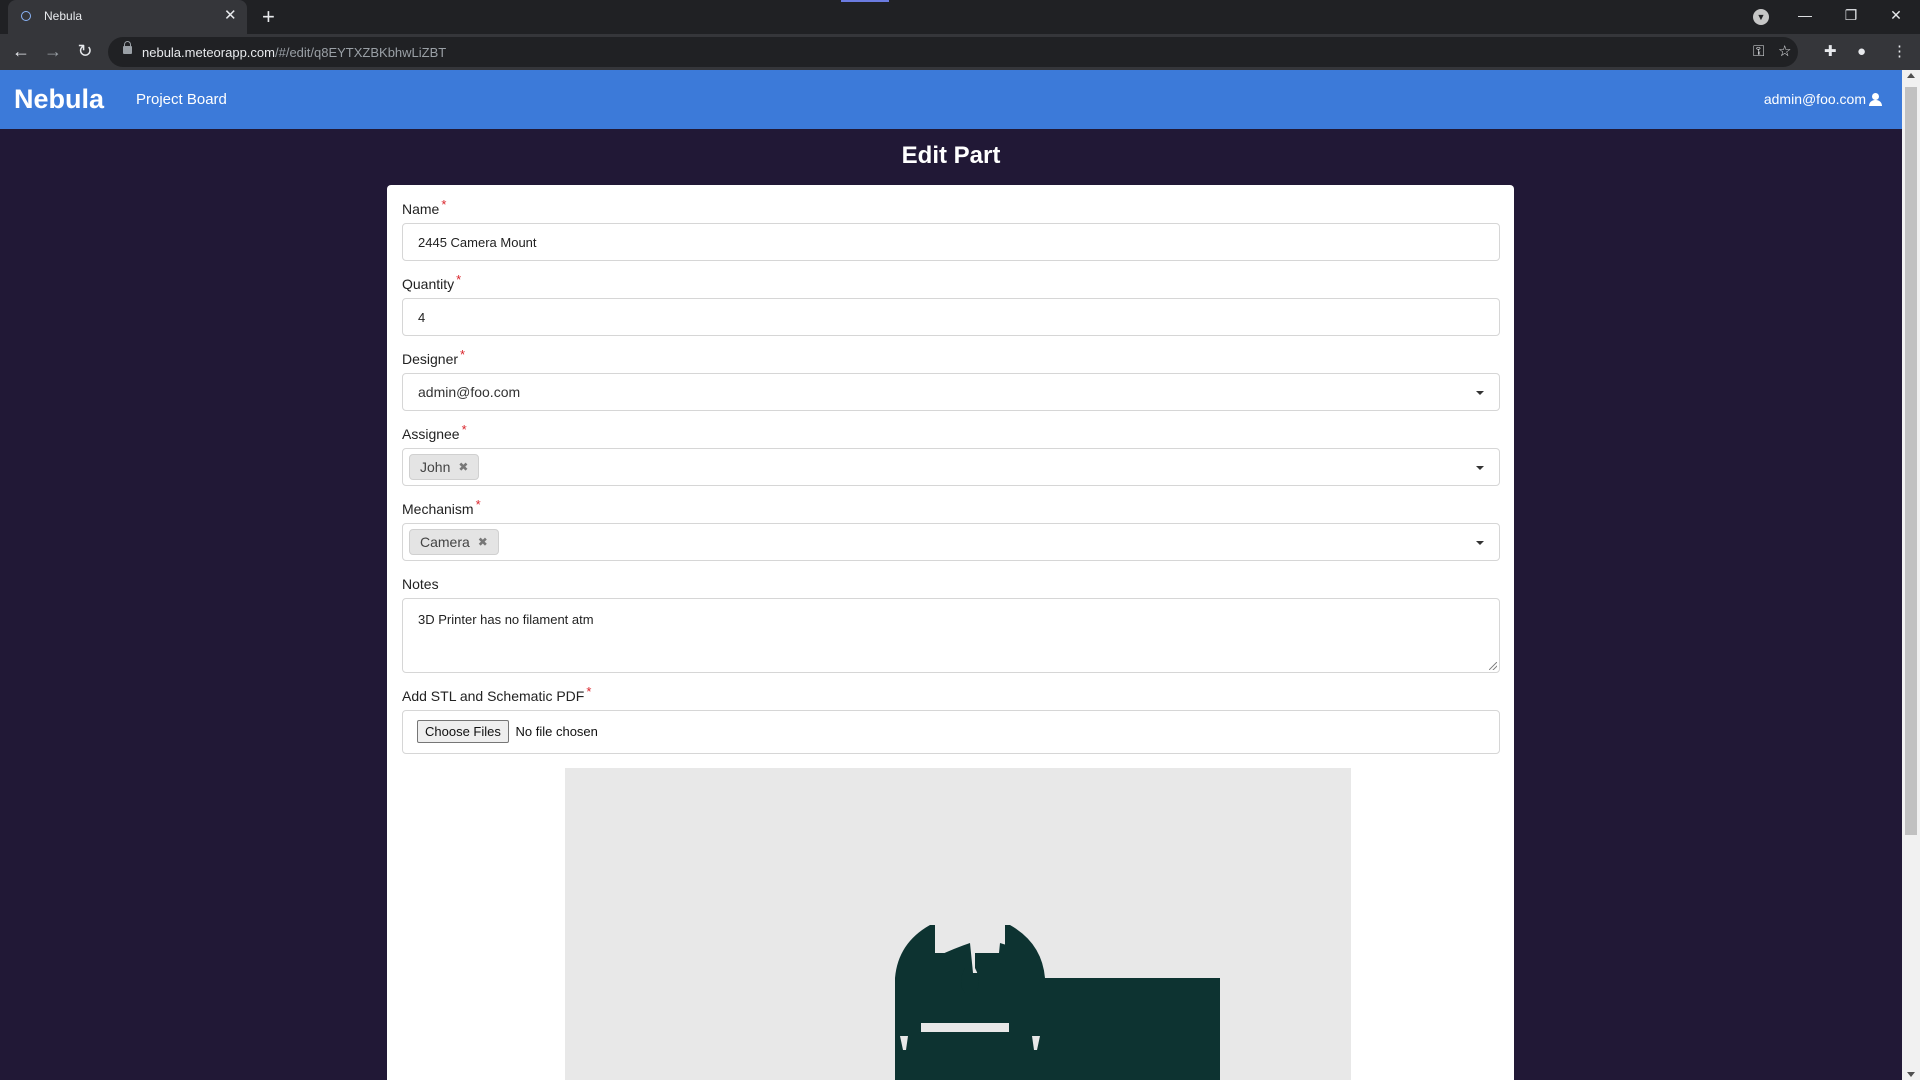 The width and height of the screenshot is (1920, 1080). What do you see at coordinates (951, 242) in the screenshot?
I see `name-input: 2445 Camera Mount` at bounding box center [951, 242].